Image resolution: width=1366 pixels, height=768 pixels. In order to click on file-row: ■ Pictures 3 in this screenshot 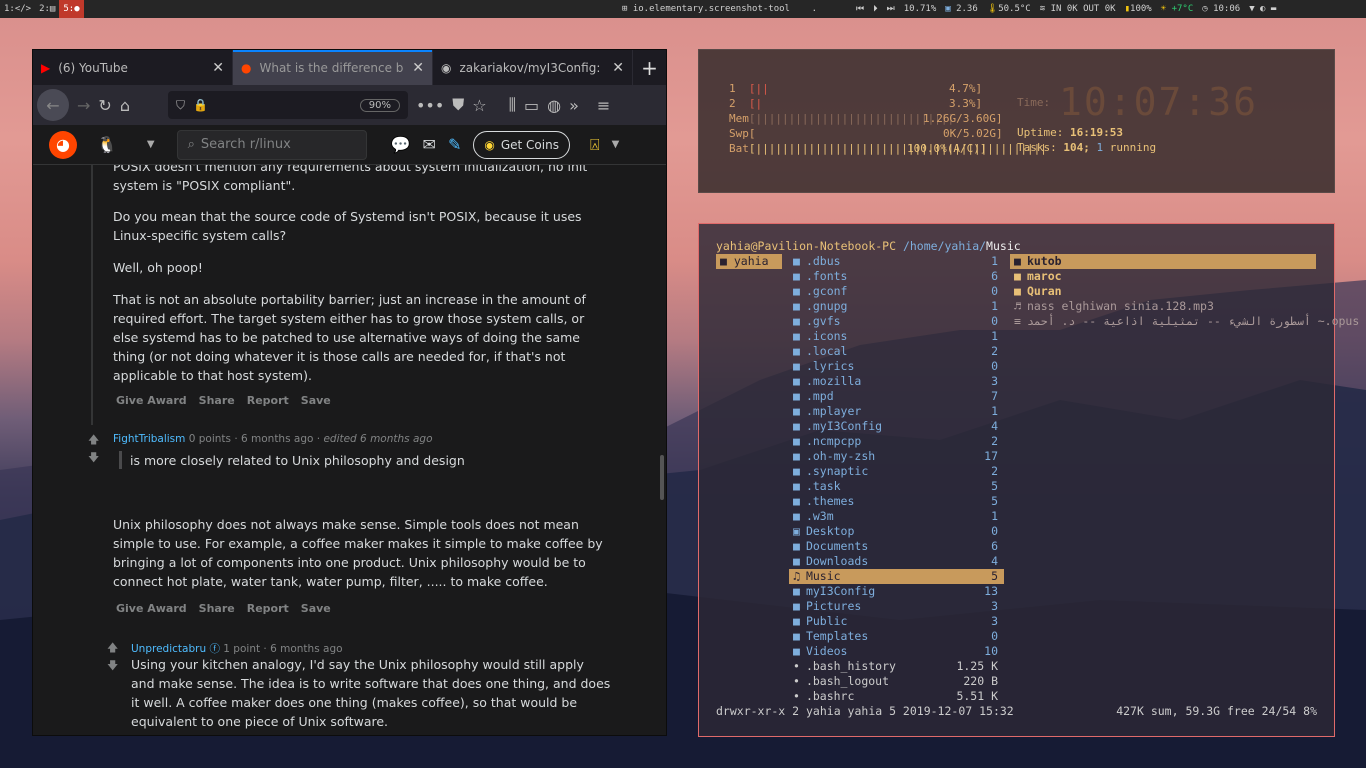, I will do `click(896, 606)`.